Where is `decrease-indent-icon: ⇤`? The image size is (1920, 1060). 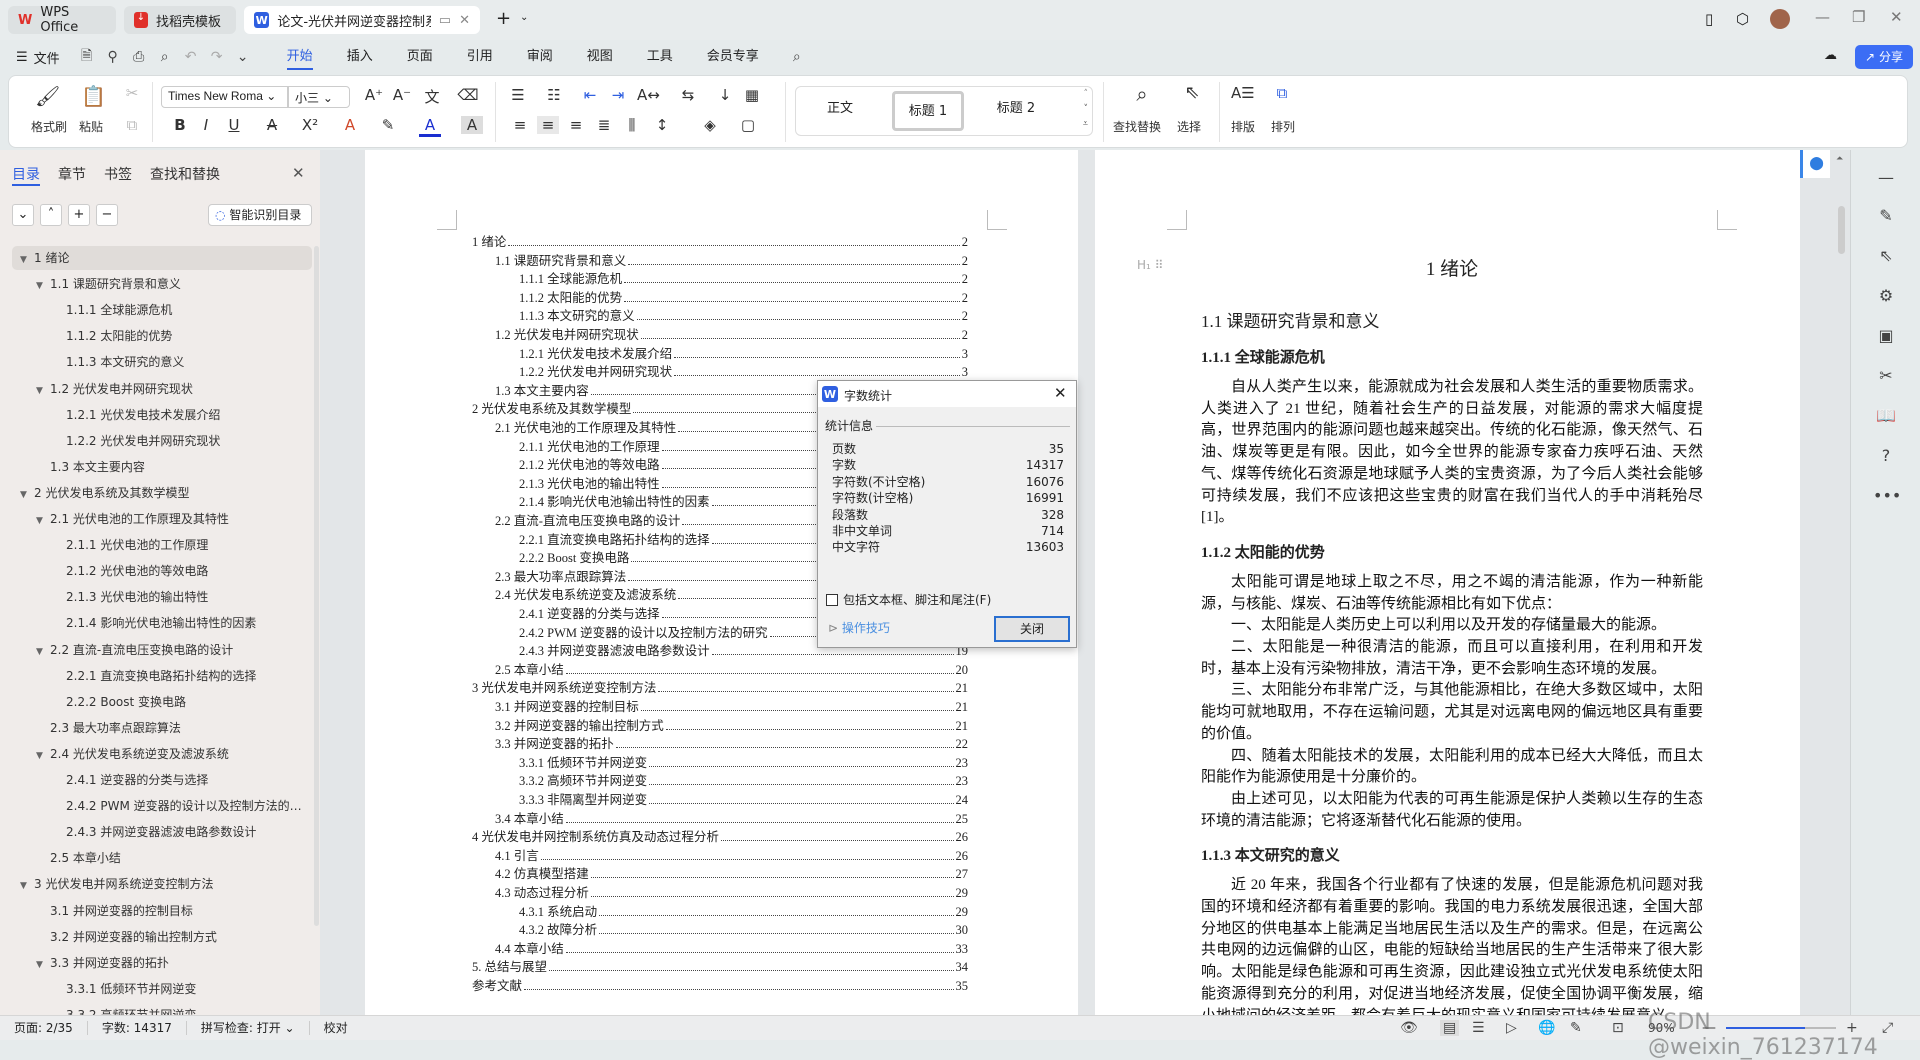 decrease-indent-icon: ⇤ is located at coordinates (590, 95).